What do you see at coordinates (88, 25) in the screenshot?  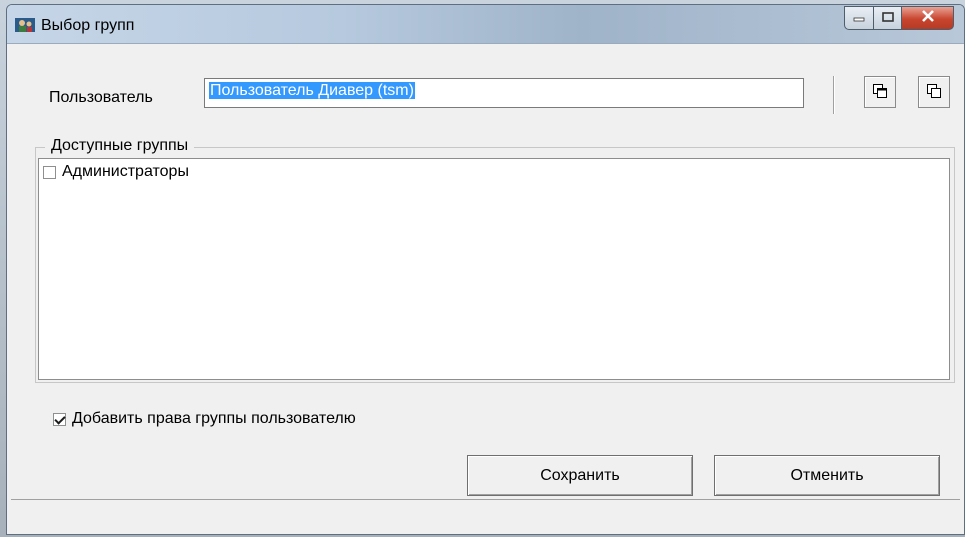 I see `window-title: Выбор групп` at bounding box center [88, 25].